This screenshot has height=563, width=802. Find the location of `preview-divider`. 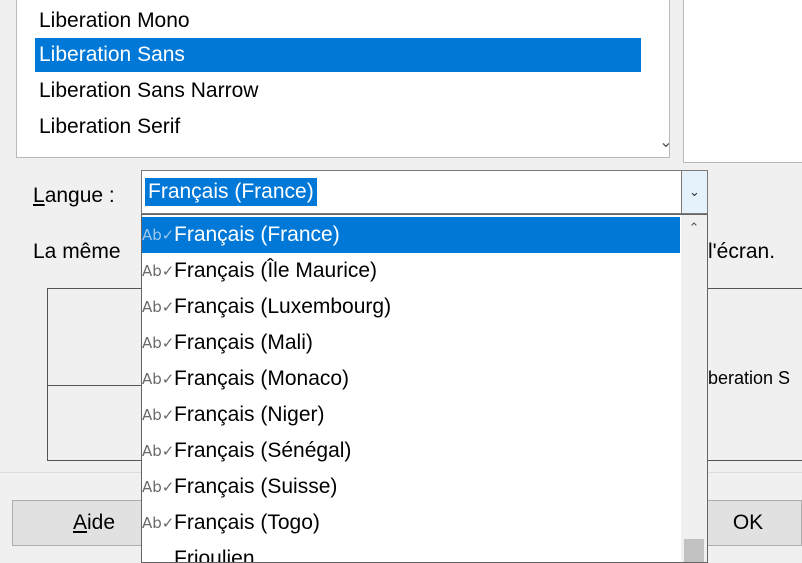

preview-divider is located at coordinates (95, 385).